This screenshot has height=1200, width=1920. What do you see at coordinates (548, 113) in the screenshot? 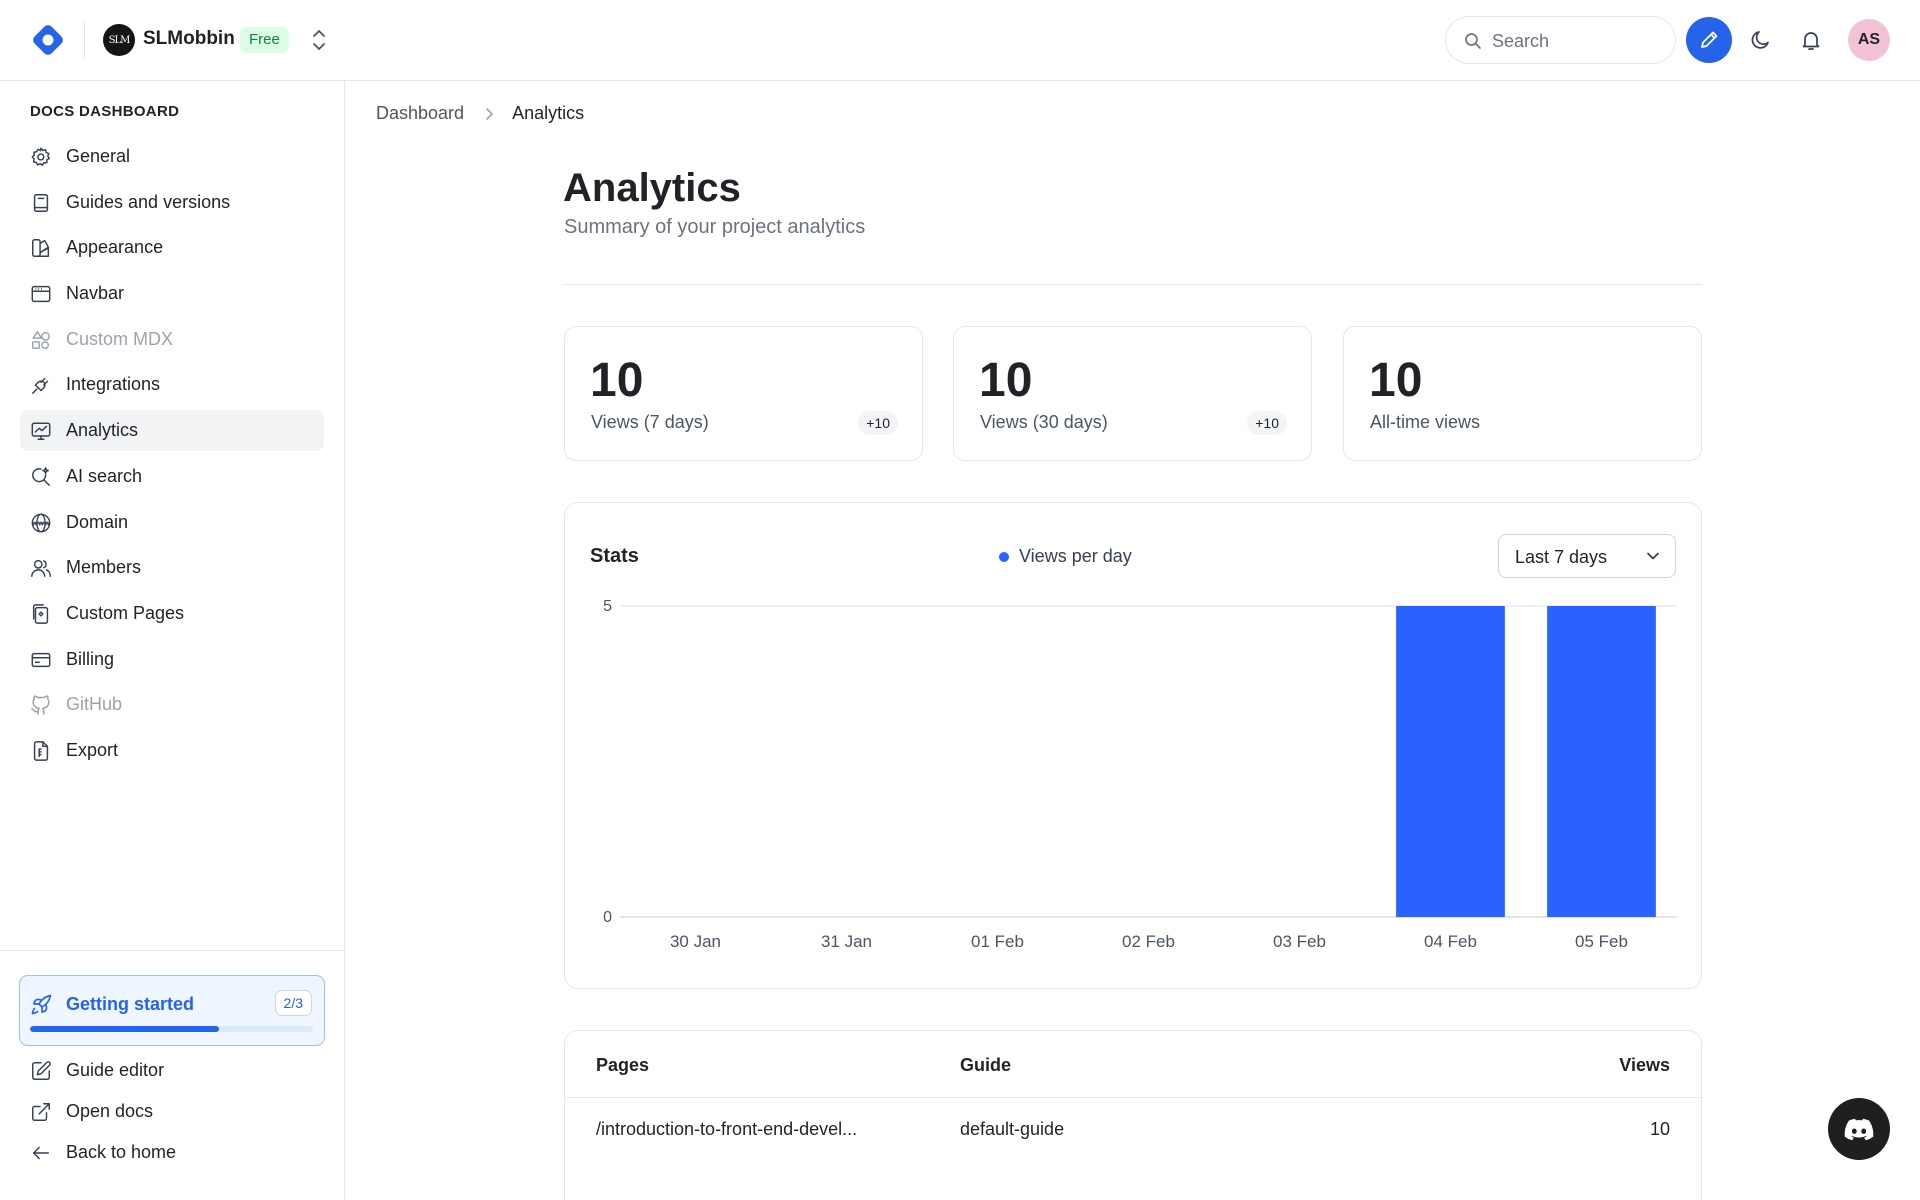
I see `breadcrumb-current: Analytics` at bounding box center [548, 113].